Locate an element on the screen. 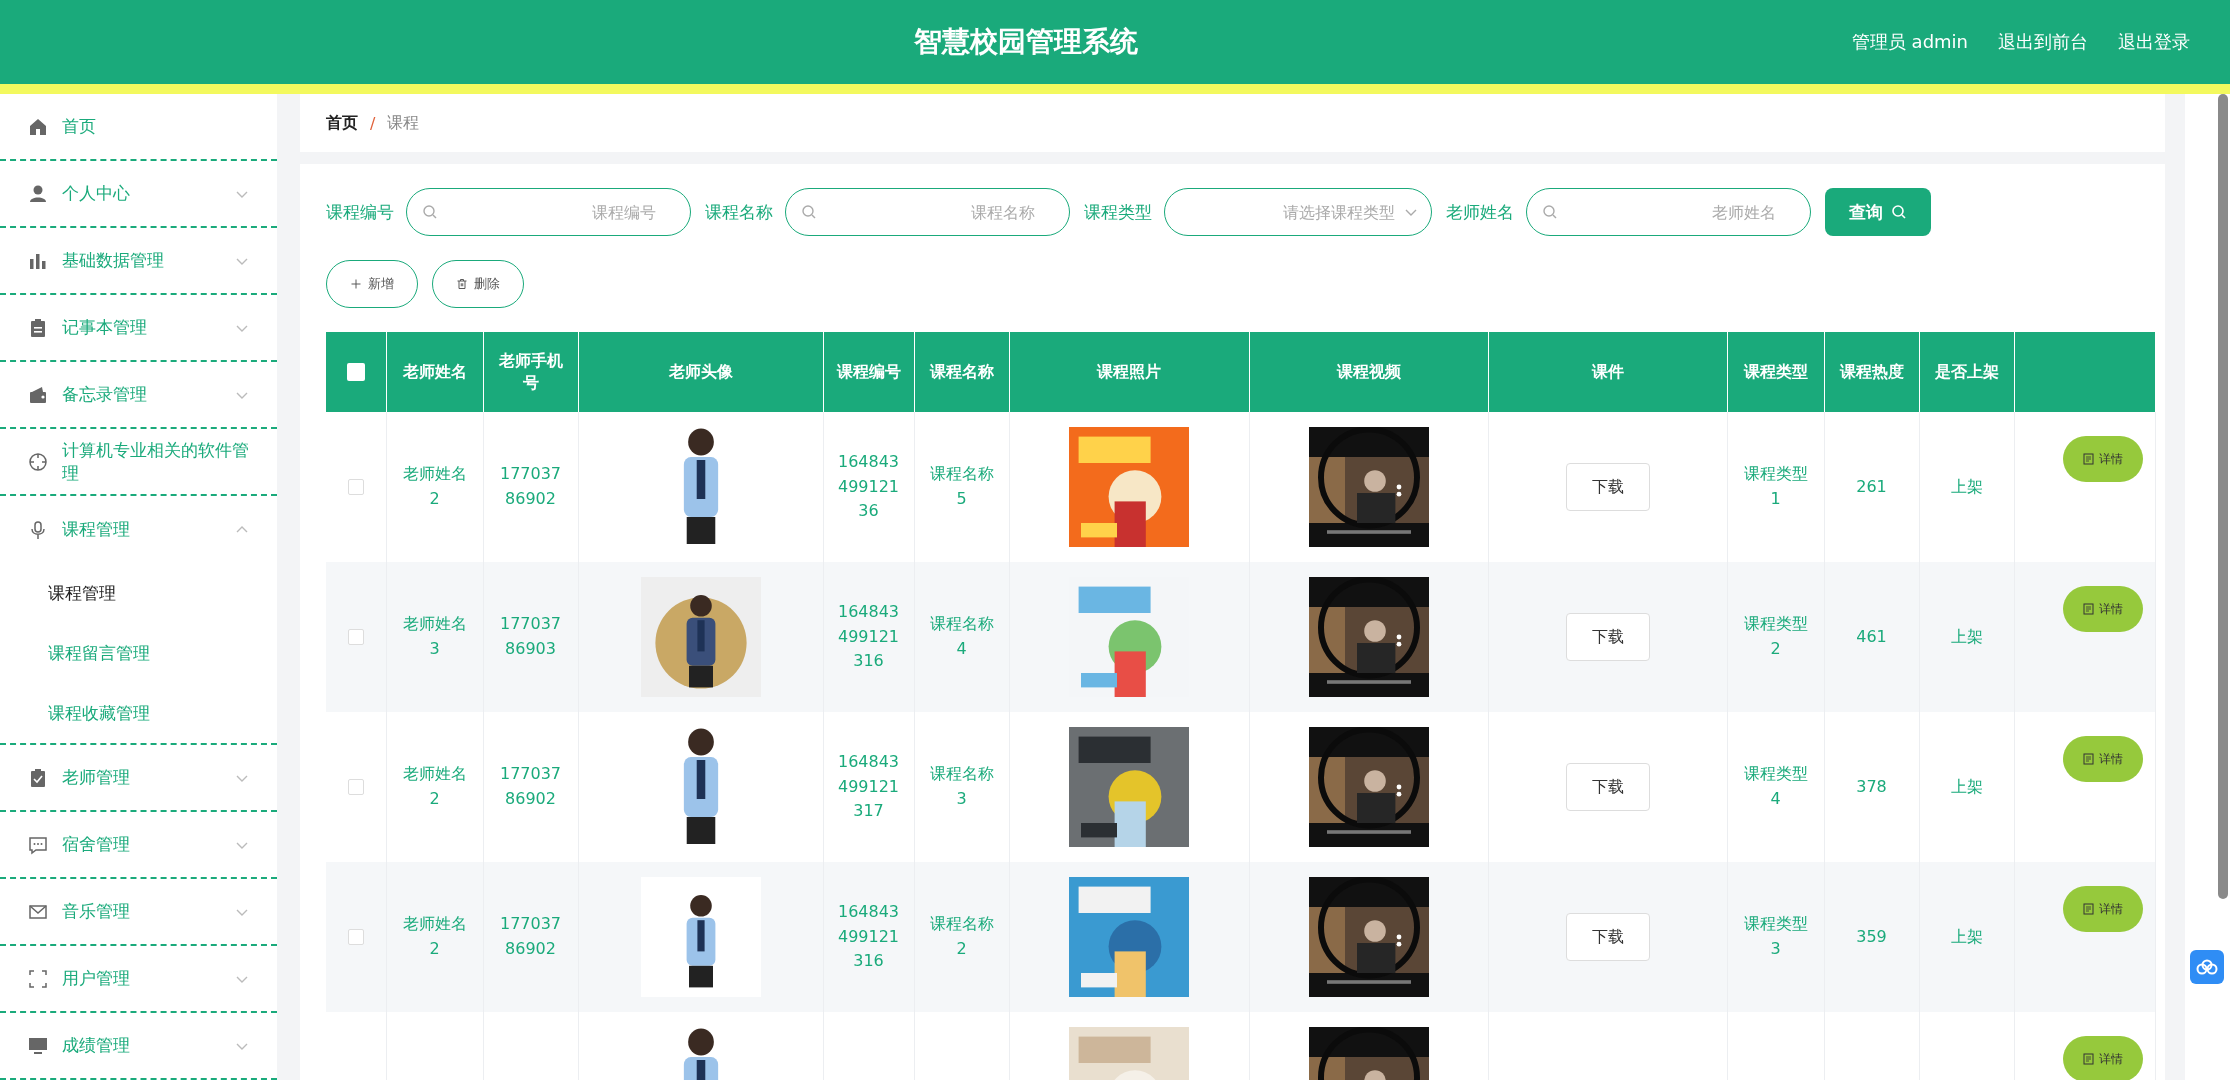 The width and height of the screenshot is (2230, 1080). table-cell: 359 is located at coordinates (1871, 936).